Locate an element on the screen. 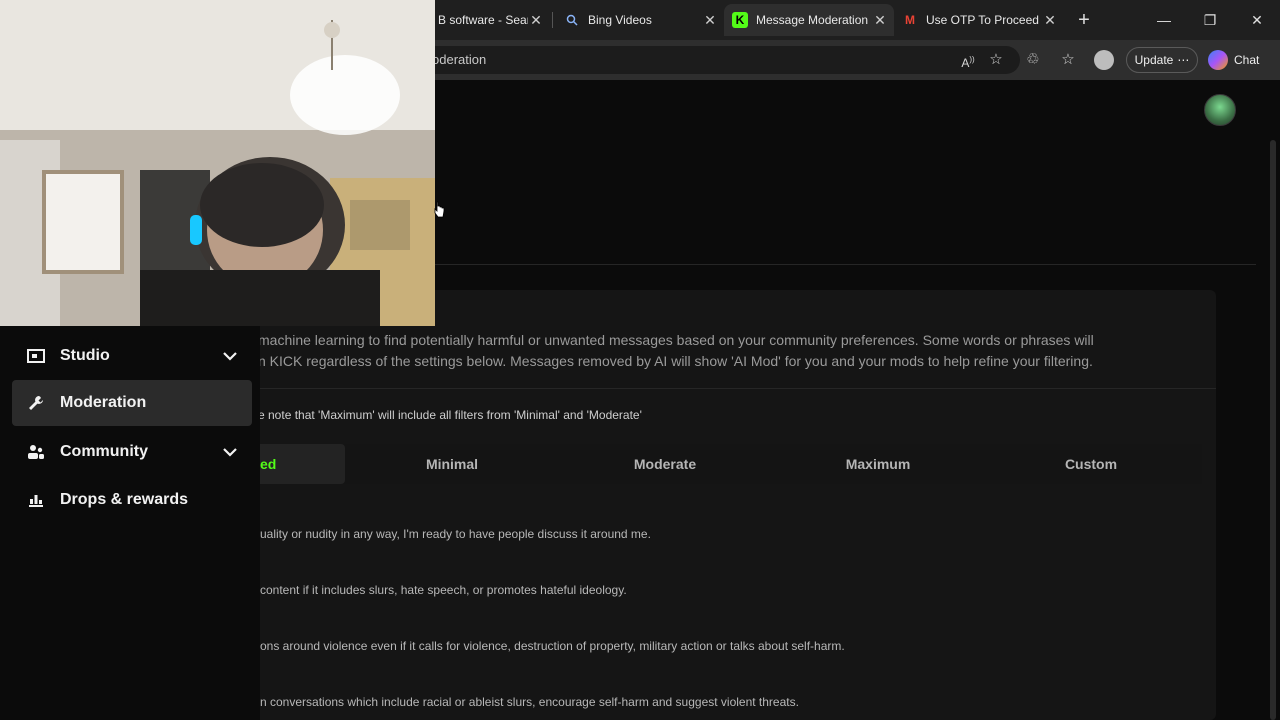 This screenshot has height=720, width=1280. community-icon is located at coordinates (36, 452).